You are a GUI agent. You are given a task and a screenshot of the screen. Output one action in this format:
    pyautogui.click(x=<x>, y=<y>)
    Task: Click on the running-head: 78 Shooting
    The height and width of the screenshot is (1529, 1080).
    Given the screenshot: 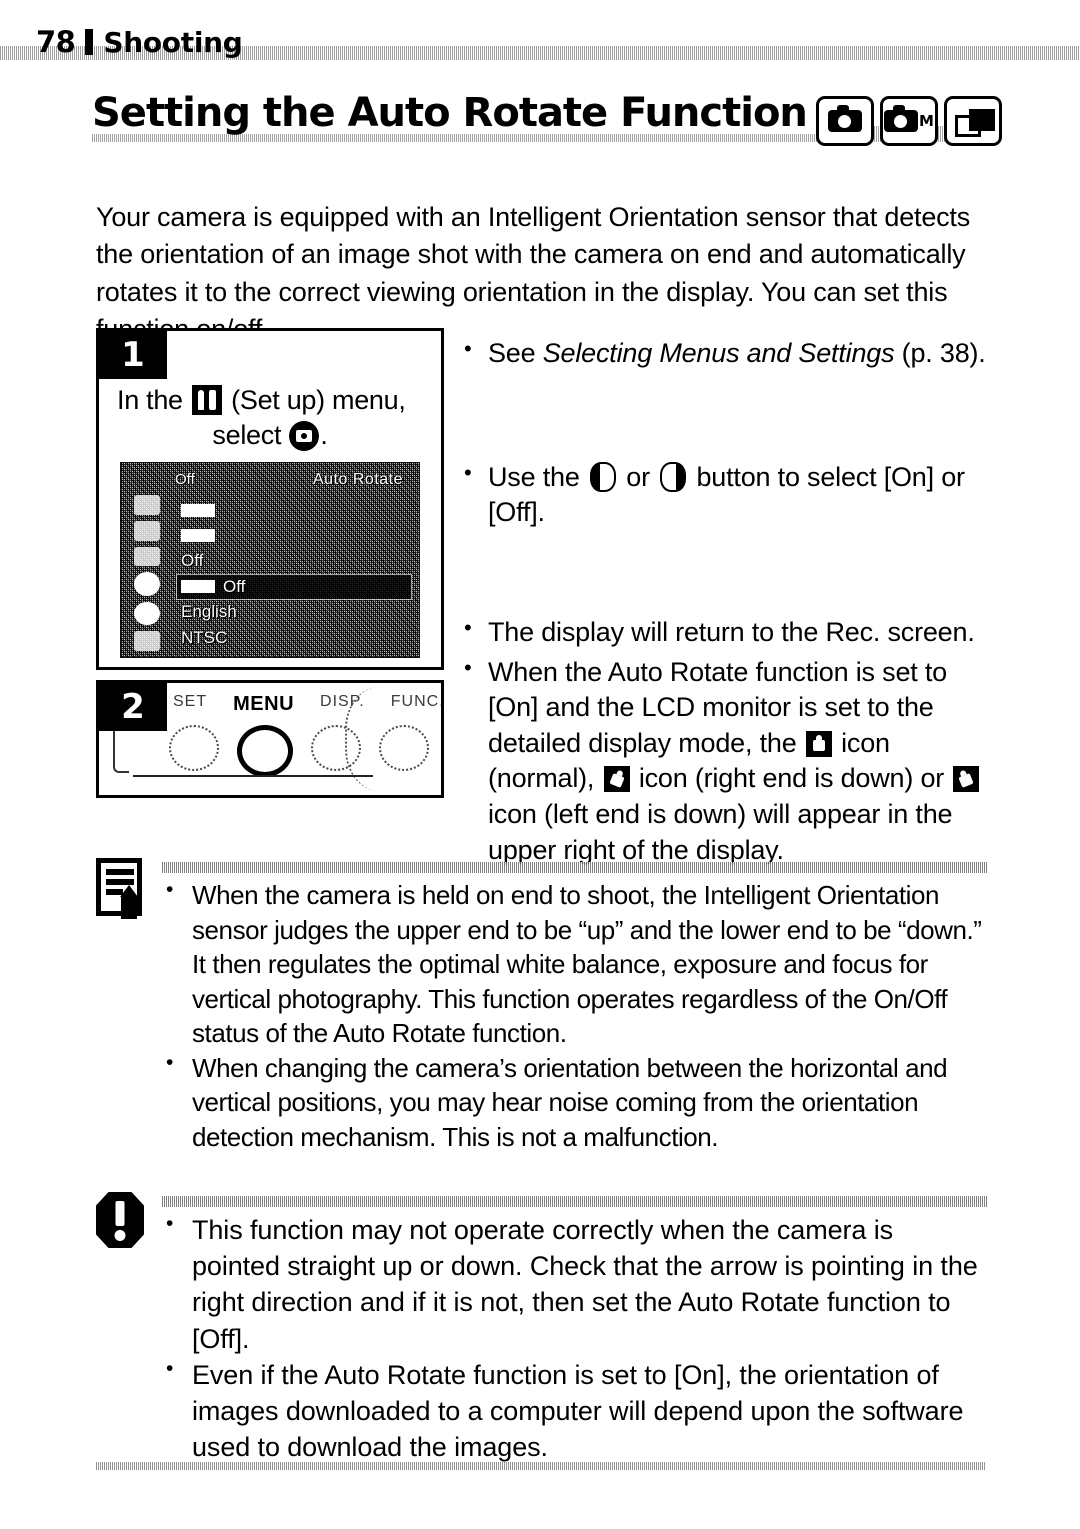 What is the action you would take?
    pyautogui.click(x=540, y=45)
    